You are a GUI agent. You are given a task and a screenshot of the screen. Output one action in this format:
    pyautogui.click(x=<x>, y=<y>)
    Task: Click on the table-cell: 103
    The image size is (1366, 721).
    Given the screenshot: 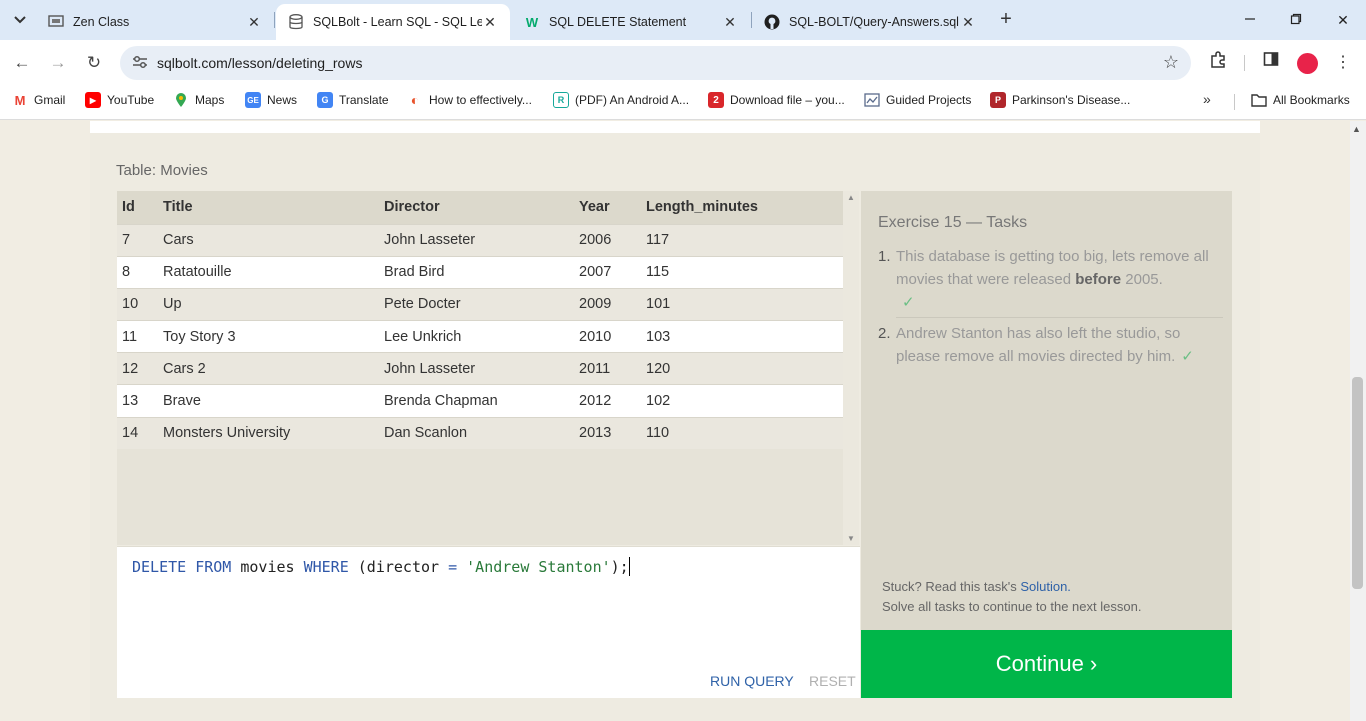 What is the action you would take?
    pyautogui.click(x=742, y=336)
    